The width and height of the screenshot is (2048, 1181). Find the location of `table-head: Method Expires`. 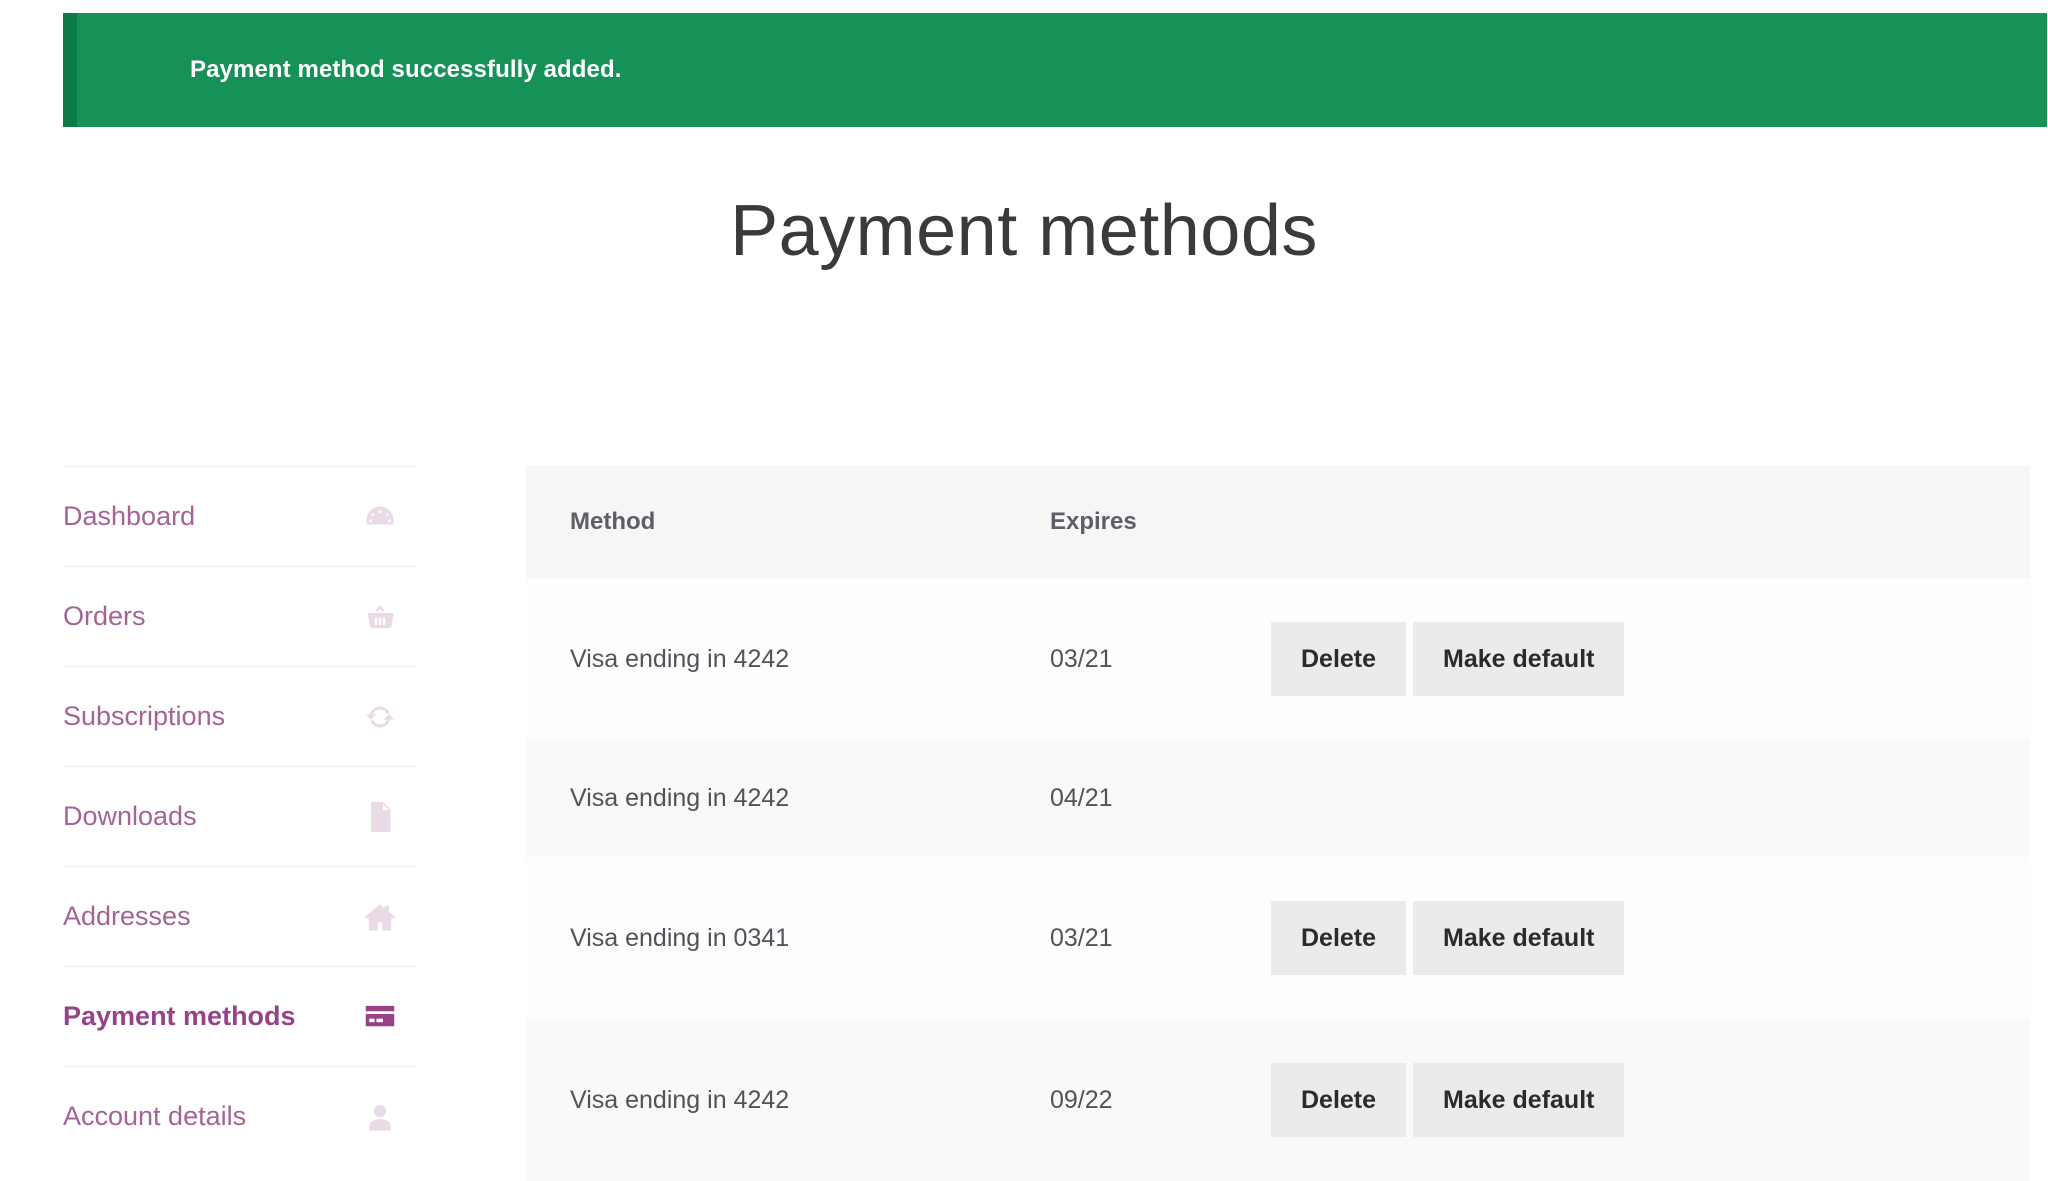

table-head: Method Expires is located at coordinates (1278, 522).